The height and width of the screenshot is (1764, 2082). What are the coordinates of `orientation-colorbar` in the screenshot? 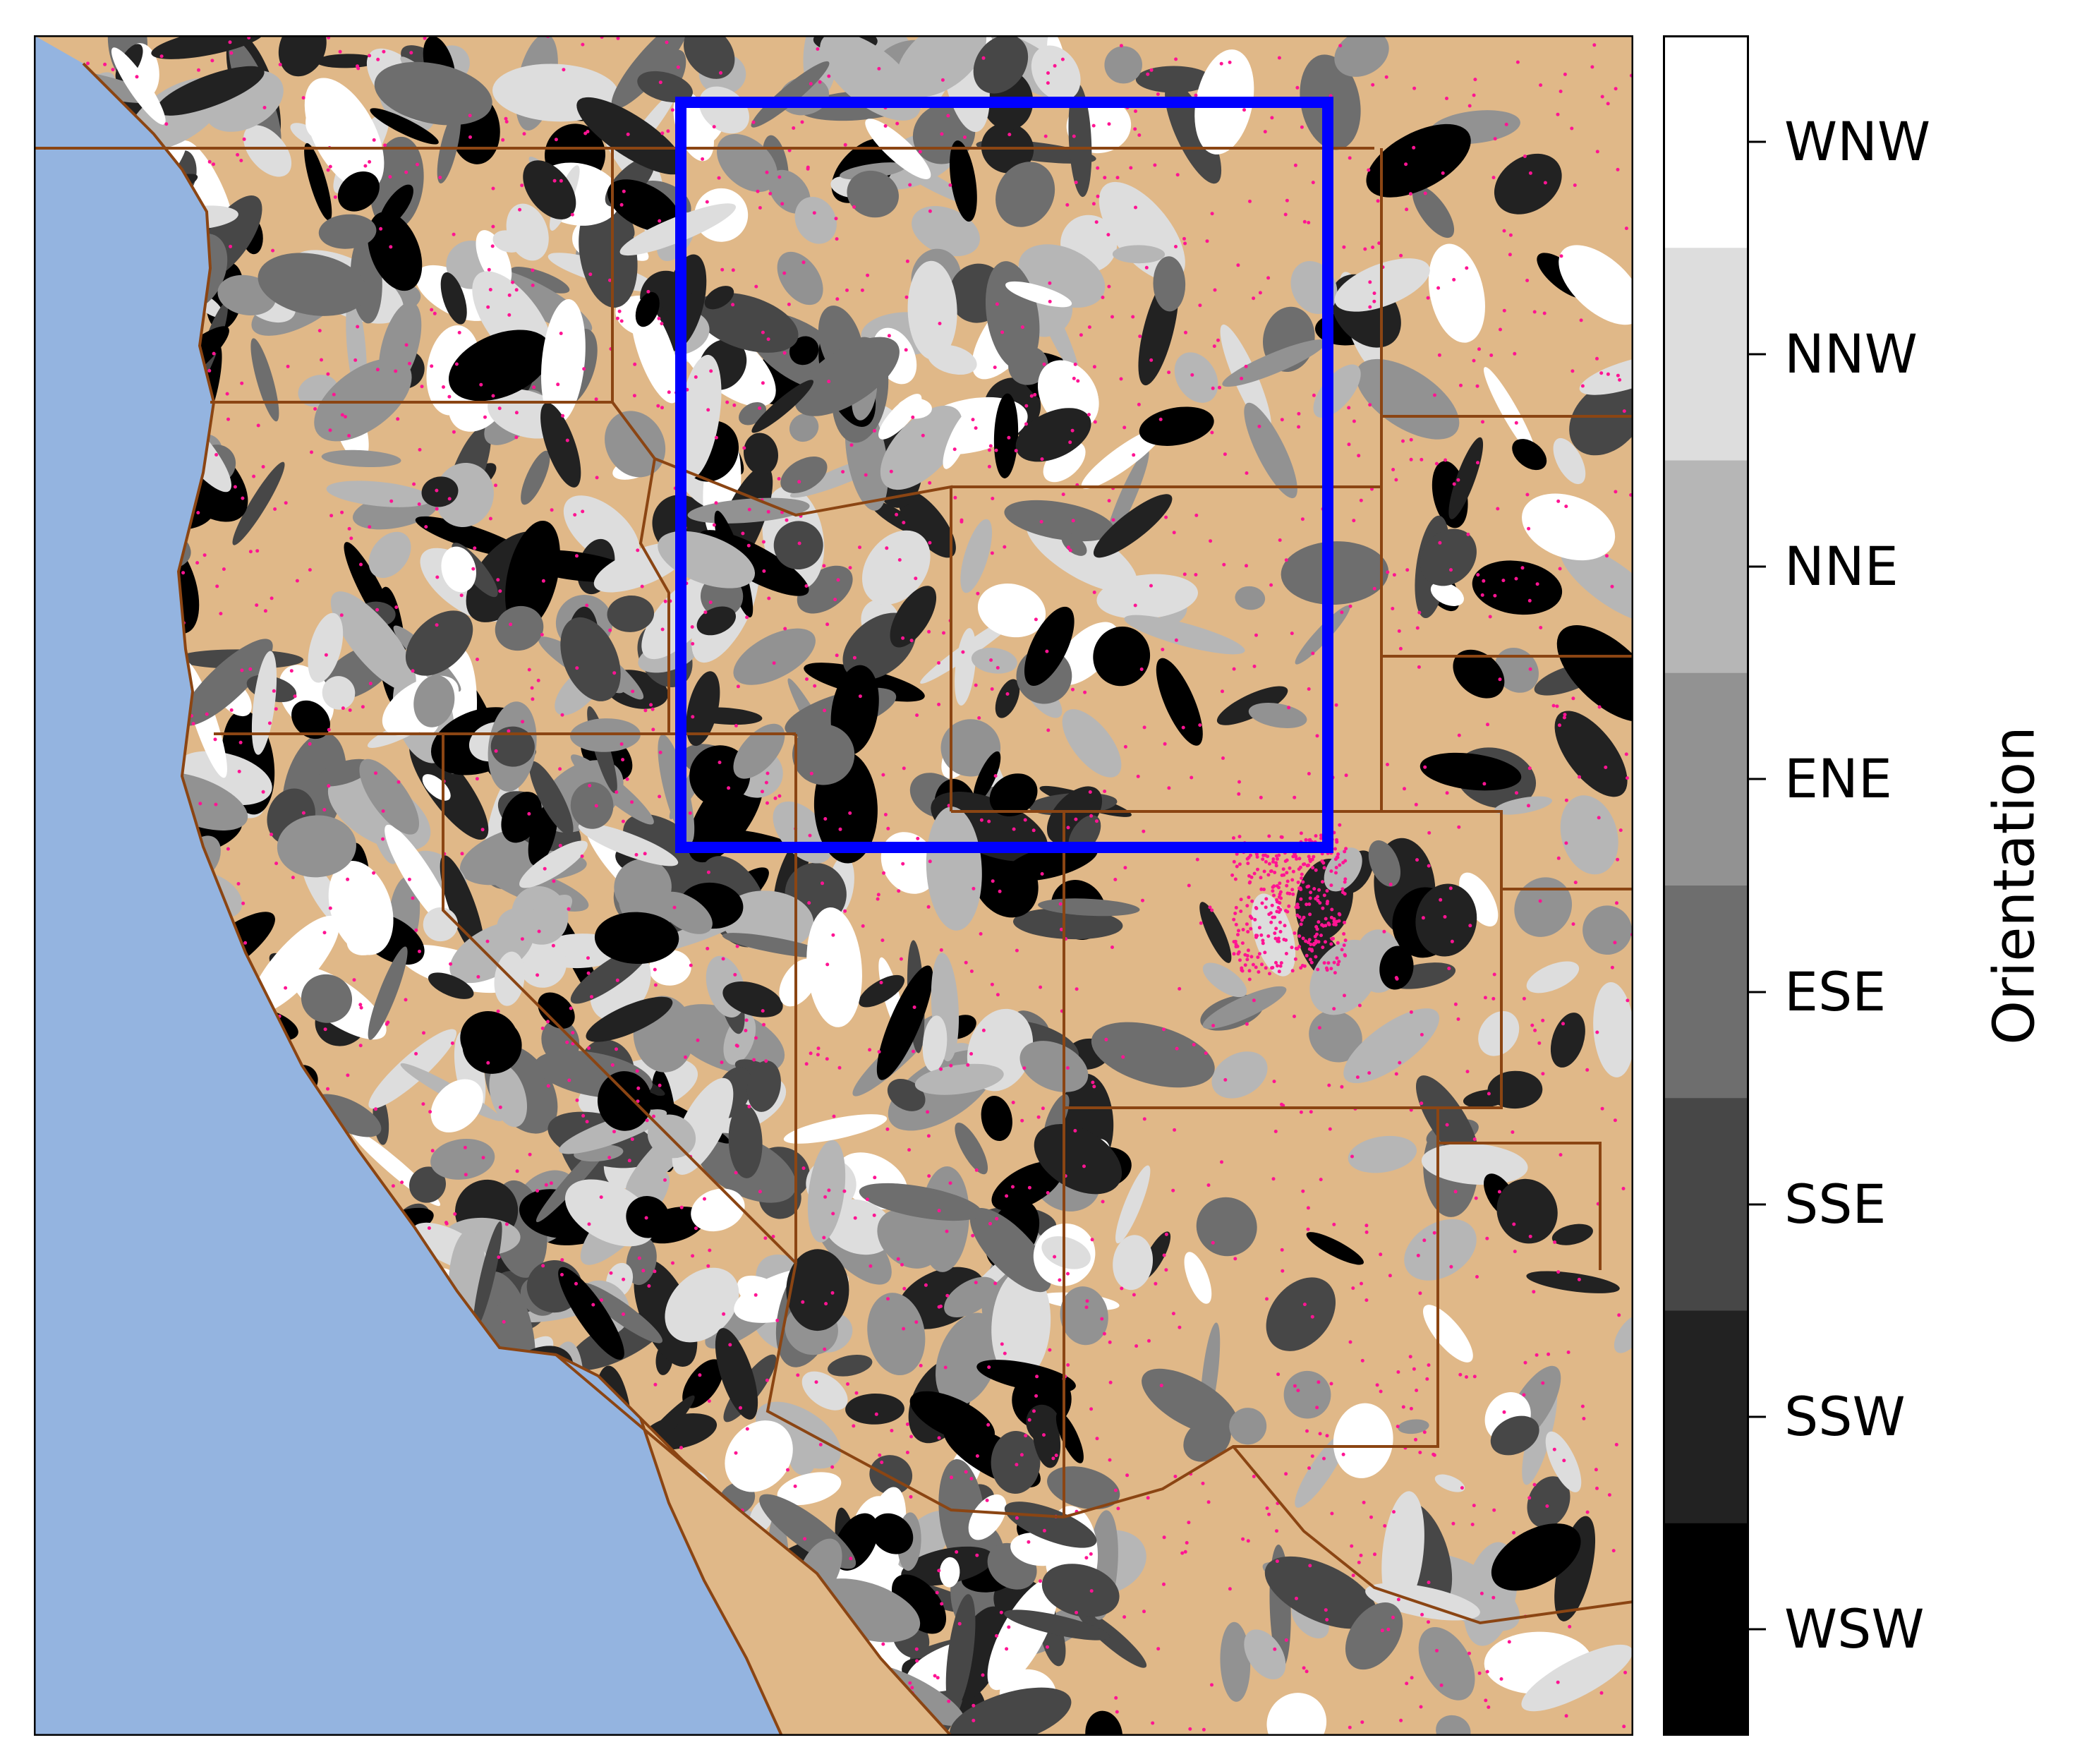 It's located at (1706, 885).